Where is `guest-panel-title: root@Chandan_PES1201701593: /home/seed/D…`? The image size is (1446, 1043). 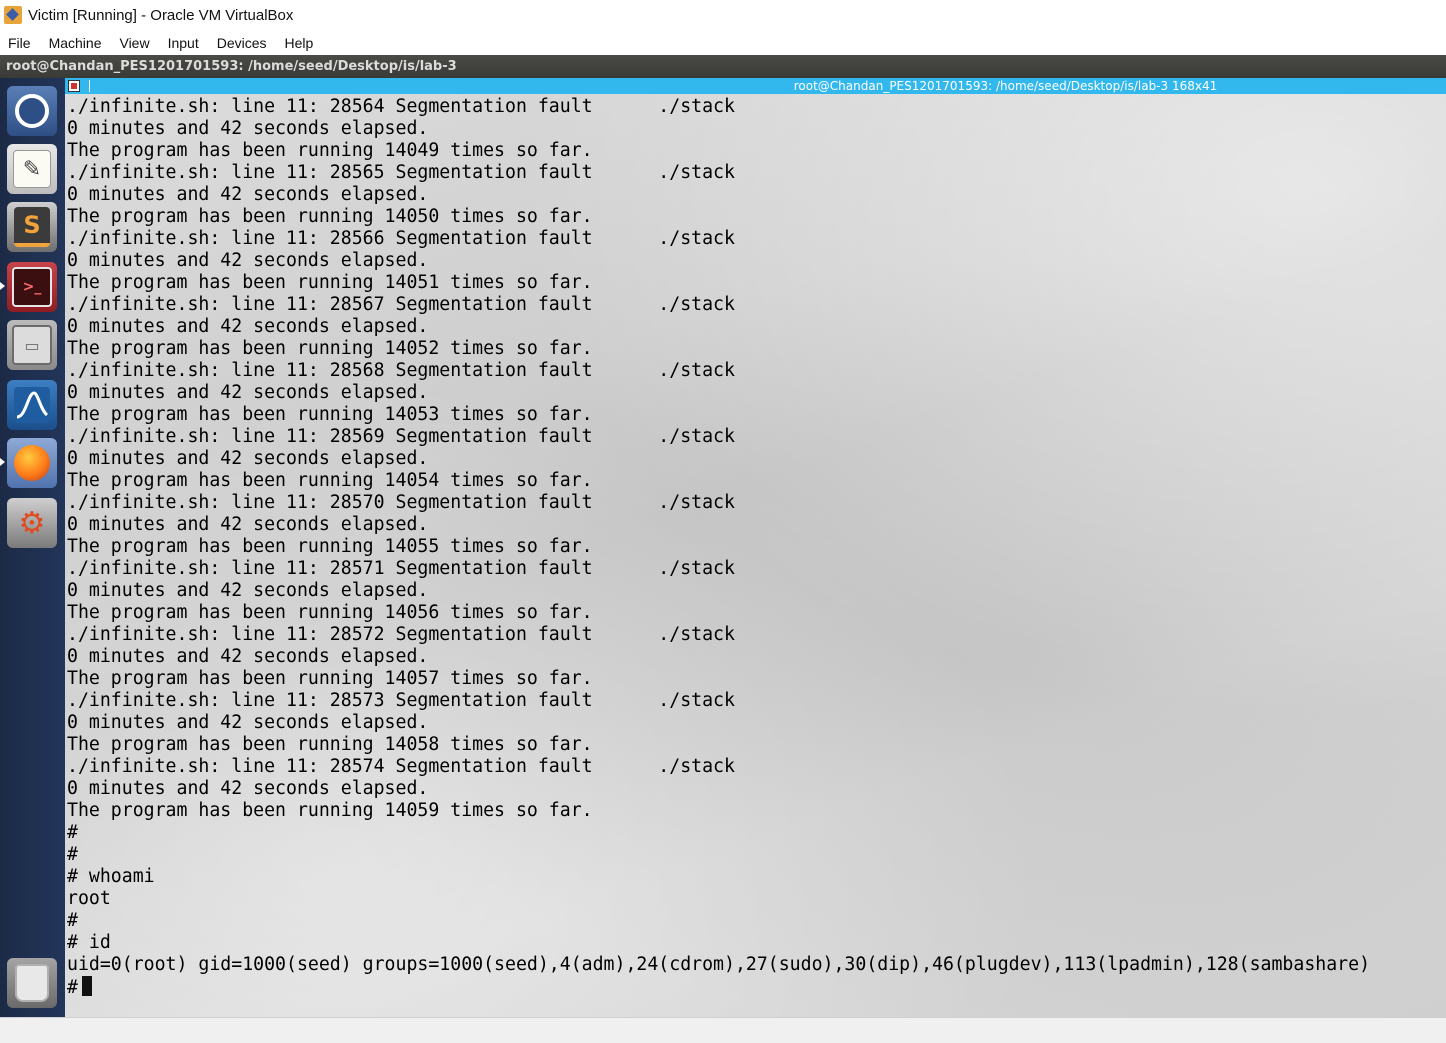 guest-panel-title: root@Chandan_PES1201701593: /home/seed/D… is located at coordinates (231, 66).